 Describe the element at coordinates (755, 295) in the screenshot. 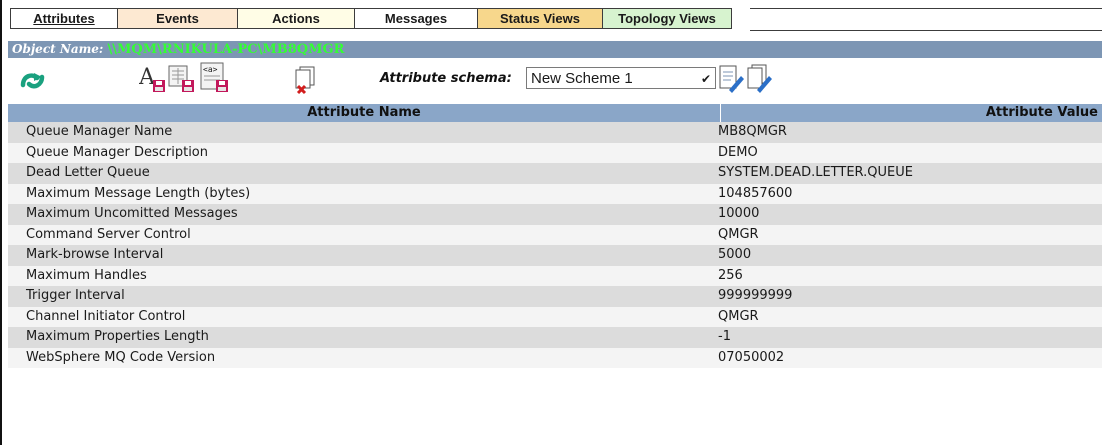

I see `attribute-value-cell: 999999999` at that location.